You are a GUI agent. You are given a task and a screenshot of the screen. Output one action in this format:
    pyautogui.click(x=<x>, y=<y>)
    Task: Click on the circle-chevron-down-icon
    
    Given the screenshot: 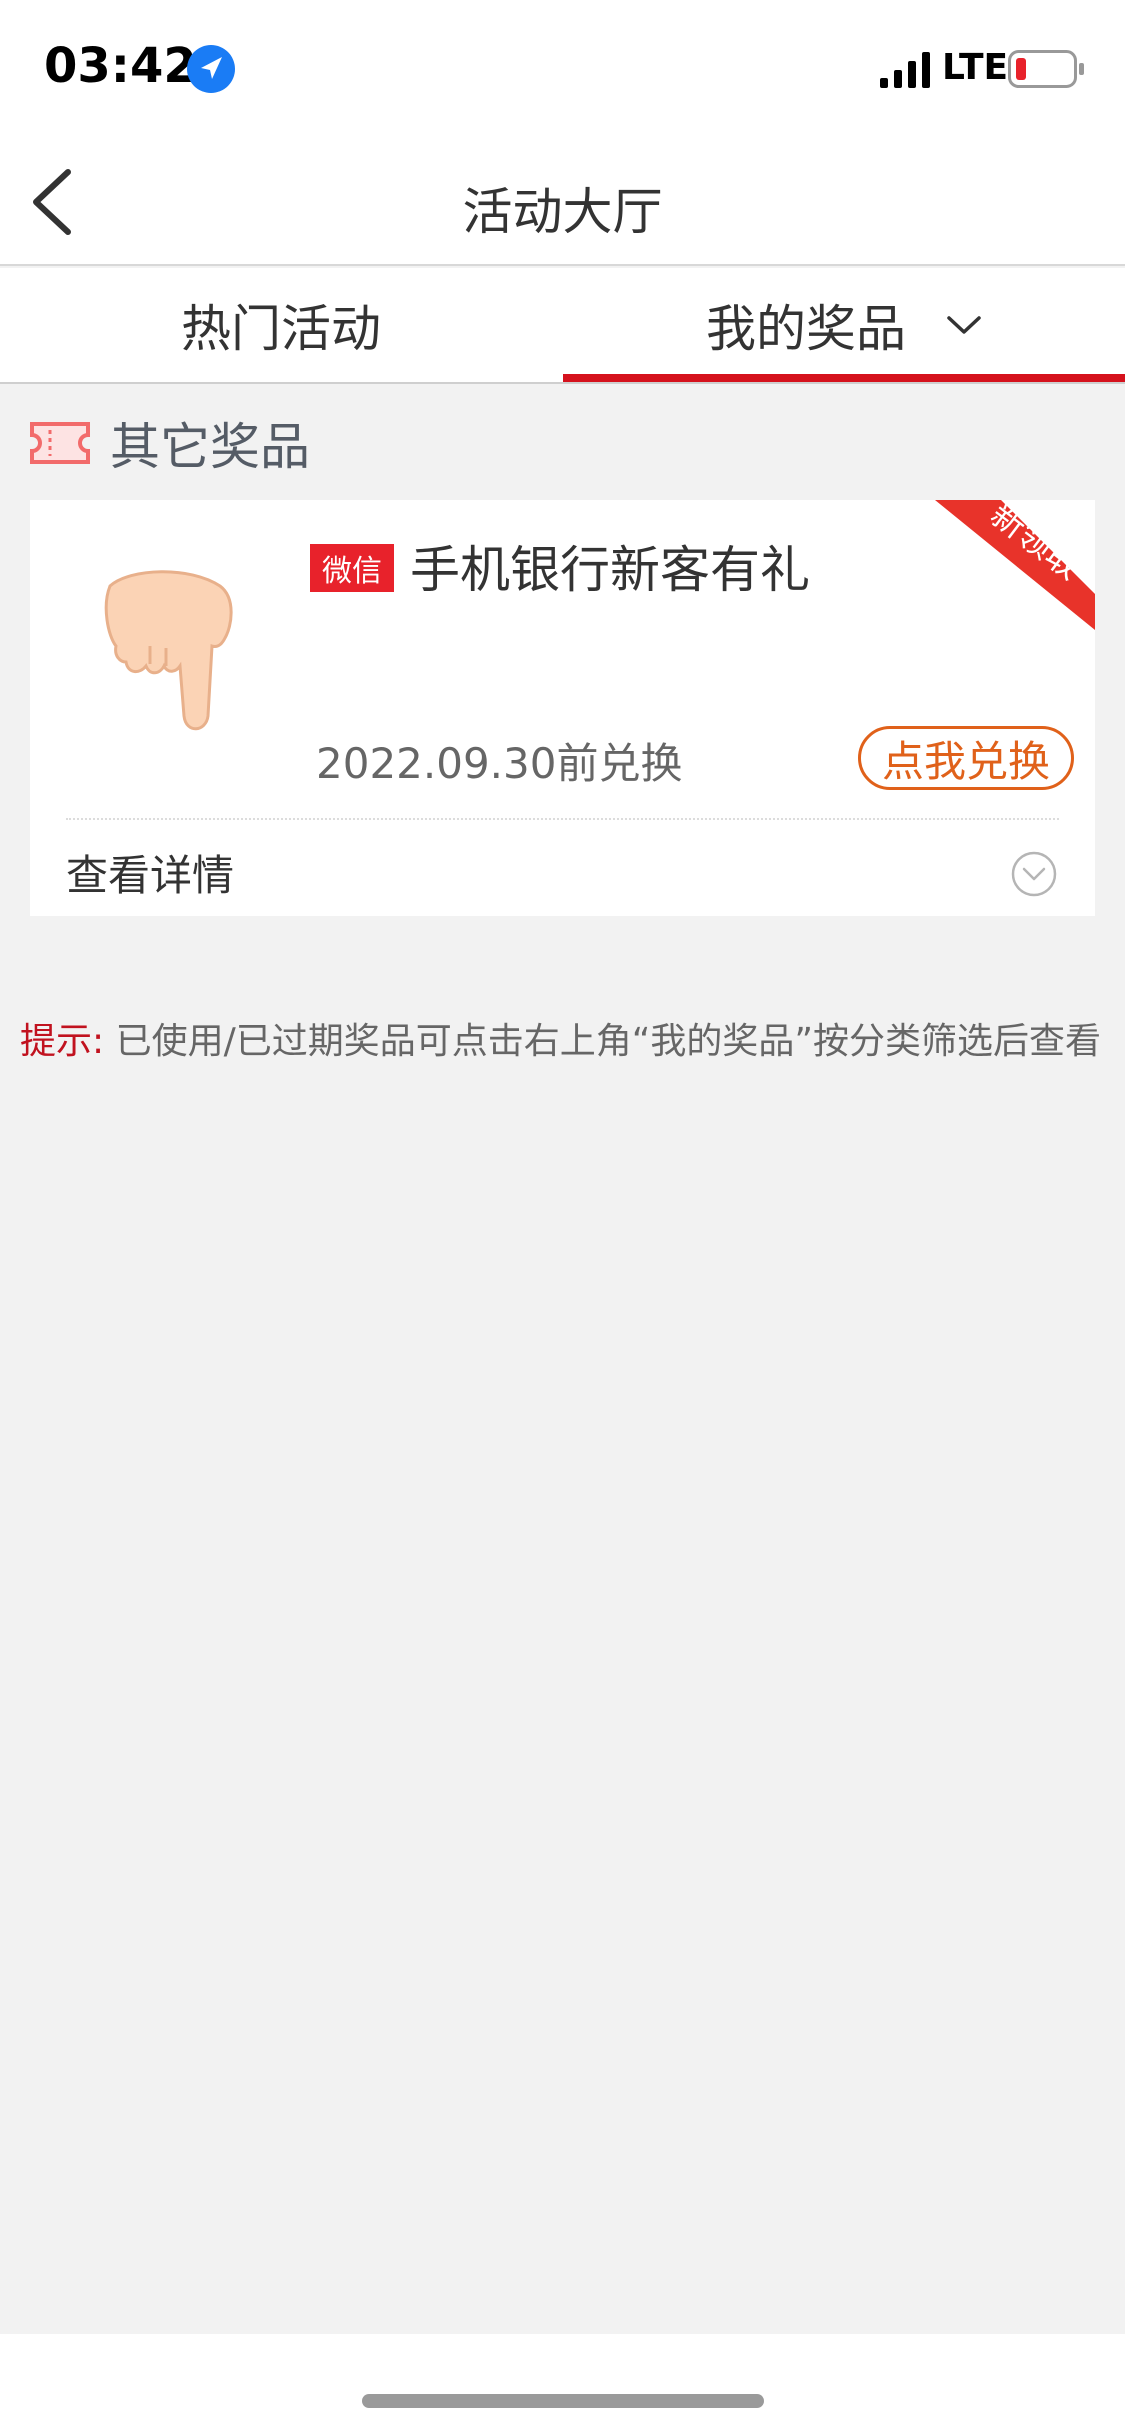 What is the action you would take?
    pyautogui.click(x=1034, y=874)
    